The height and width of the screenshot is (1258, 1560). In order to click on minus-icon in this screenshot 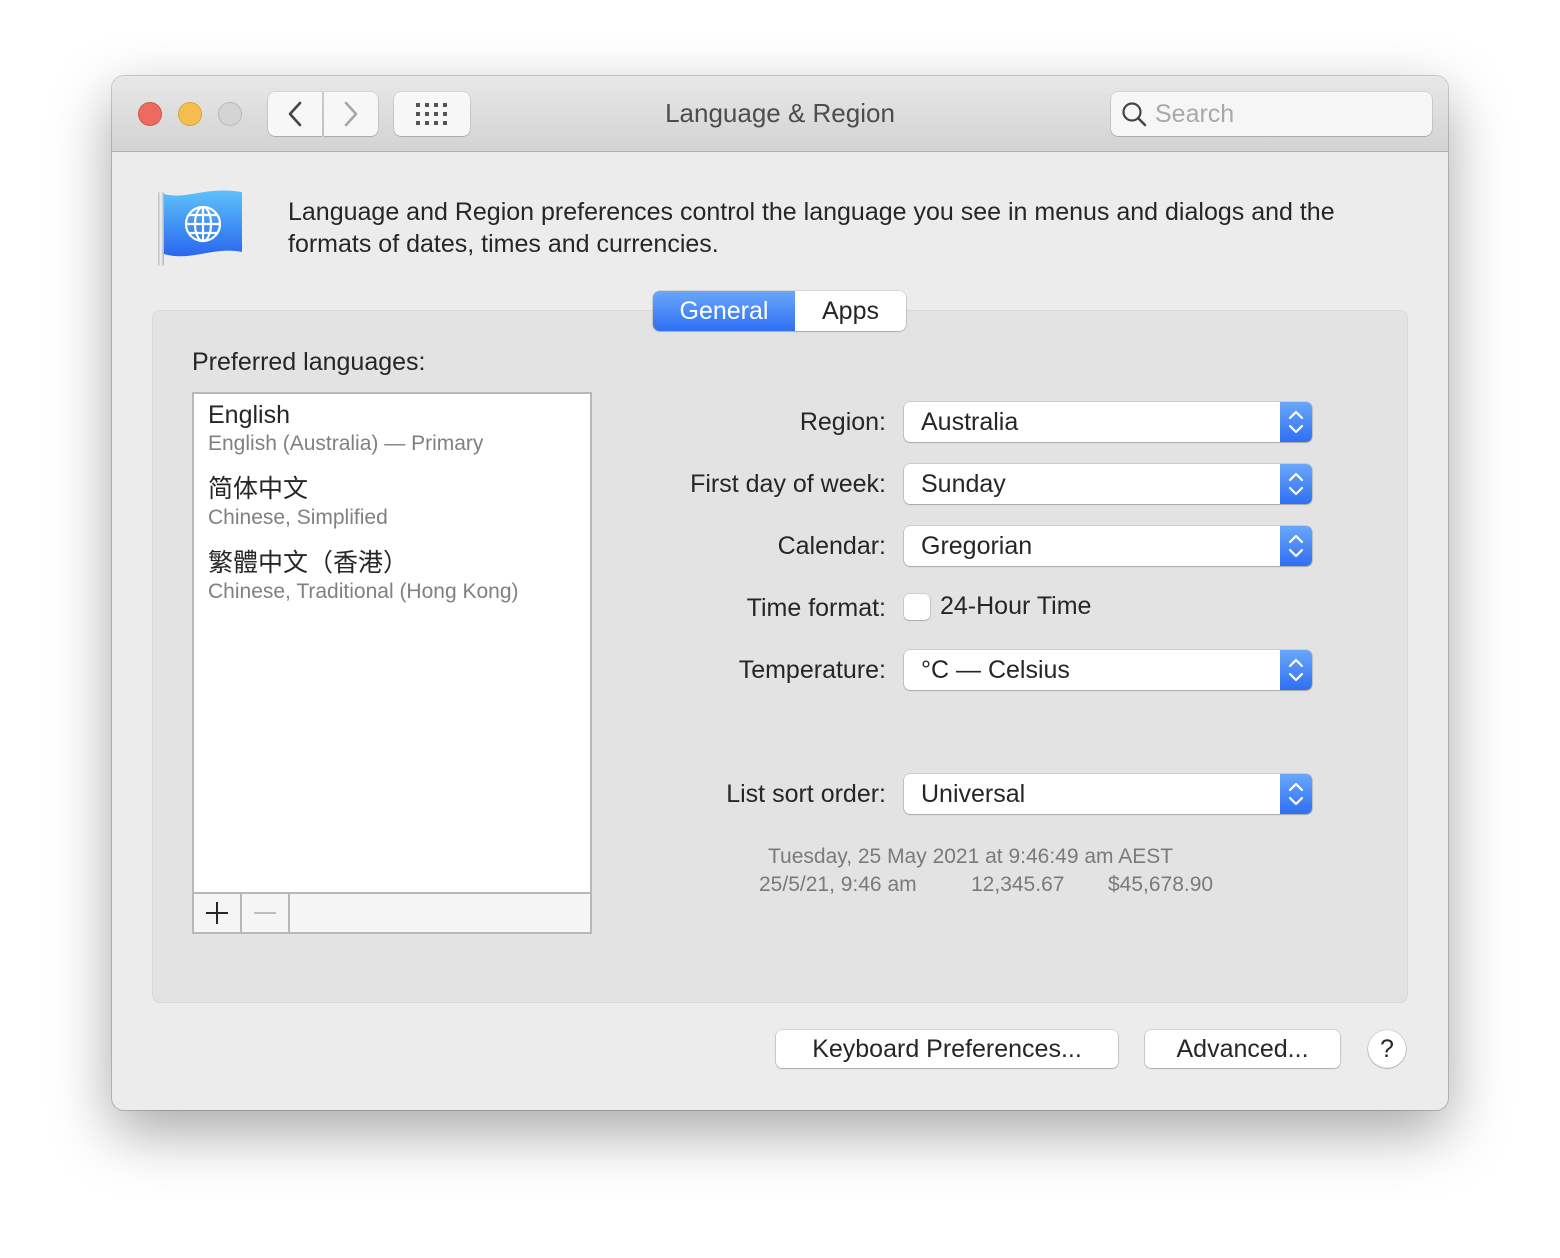, I will do `click(265, 913)`.